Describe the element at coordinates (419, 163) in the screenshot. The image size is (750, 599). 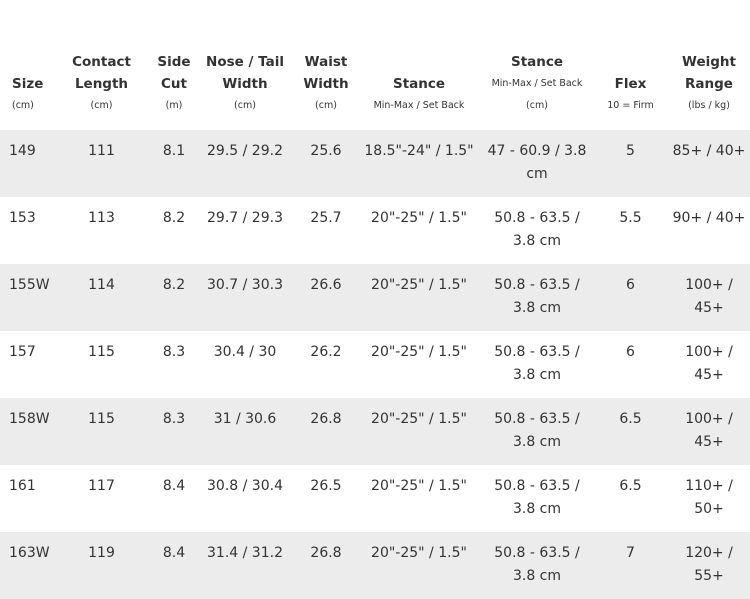
I see `cell-stance-inches: 18.5"-24" / 1.5"` at that location.